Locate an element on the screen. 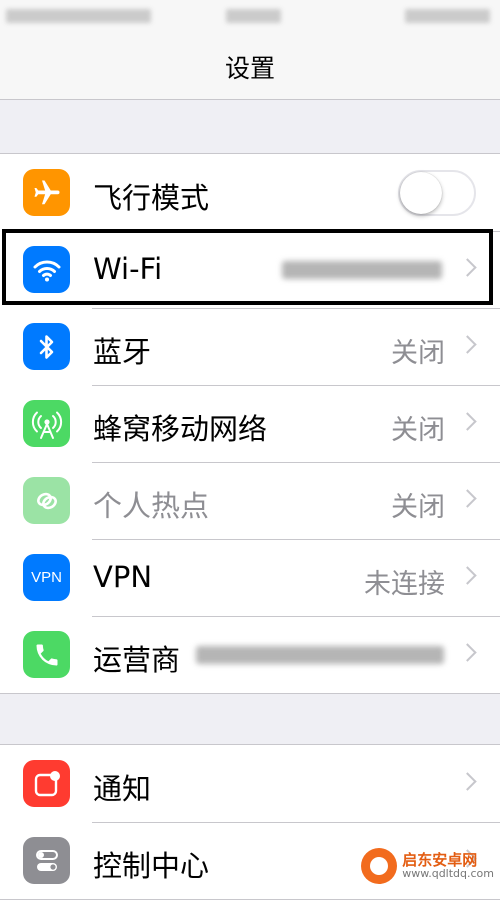 The image size is (500, 900). site-watermark: 启东安卓网 www.qdltdq.com is located at coordinates (427, 866).